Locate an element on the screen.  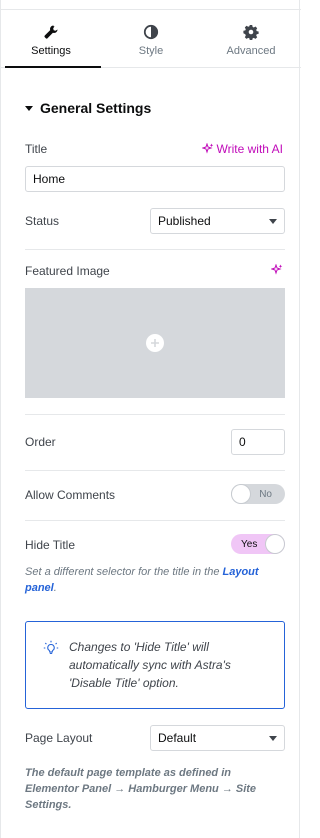
lightbulb-icon is located at coordinates (51, 647).